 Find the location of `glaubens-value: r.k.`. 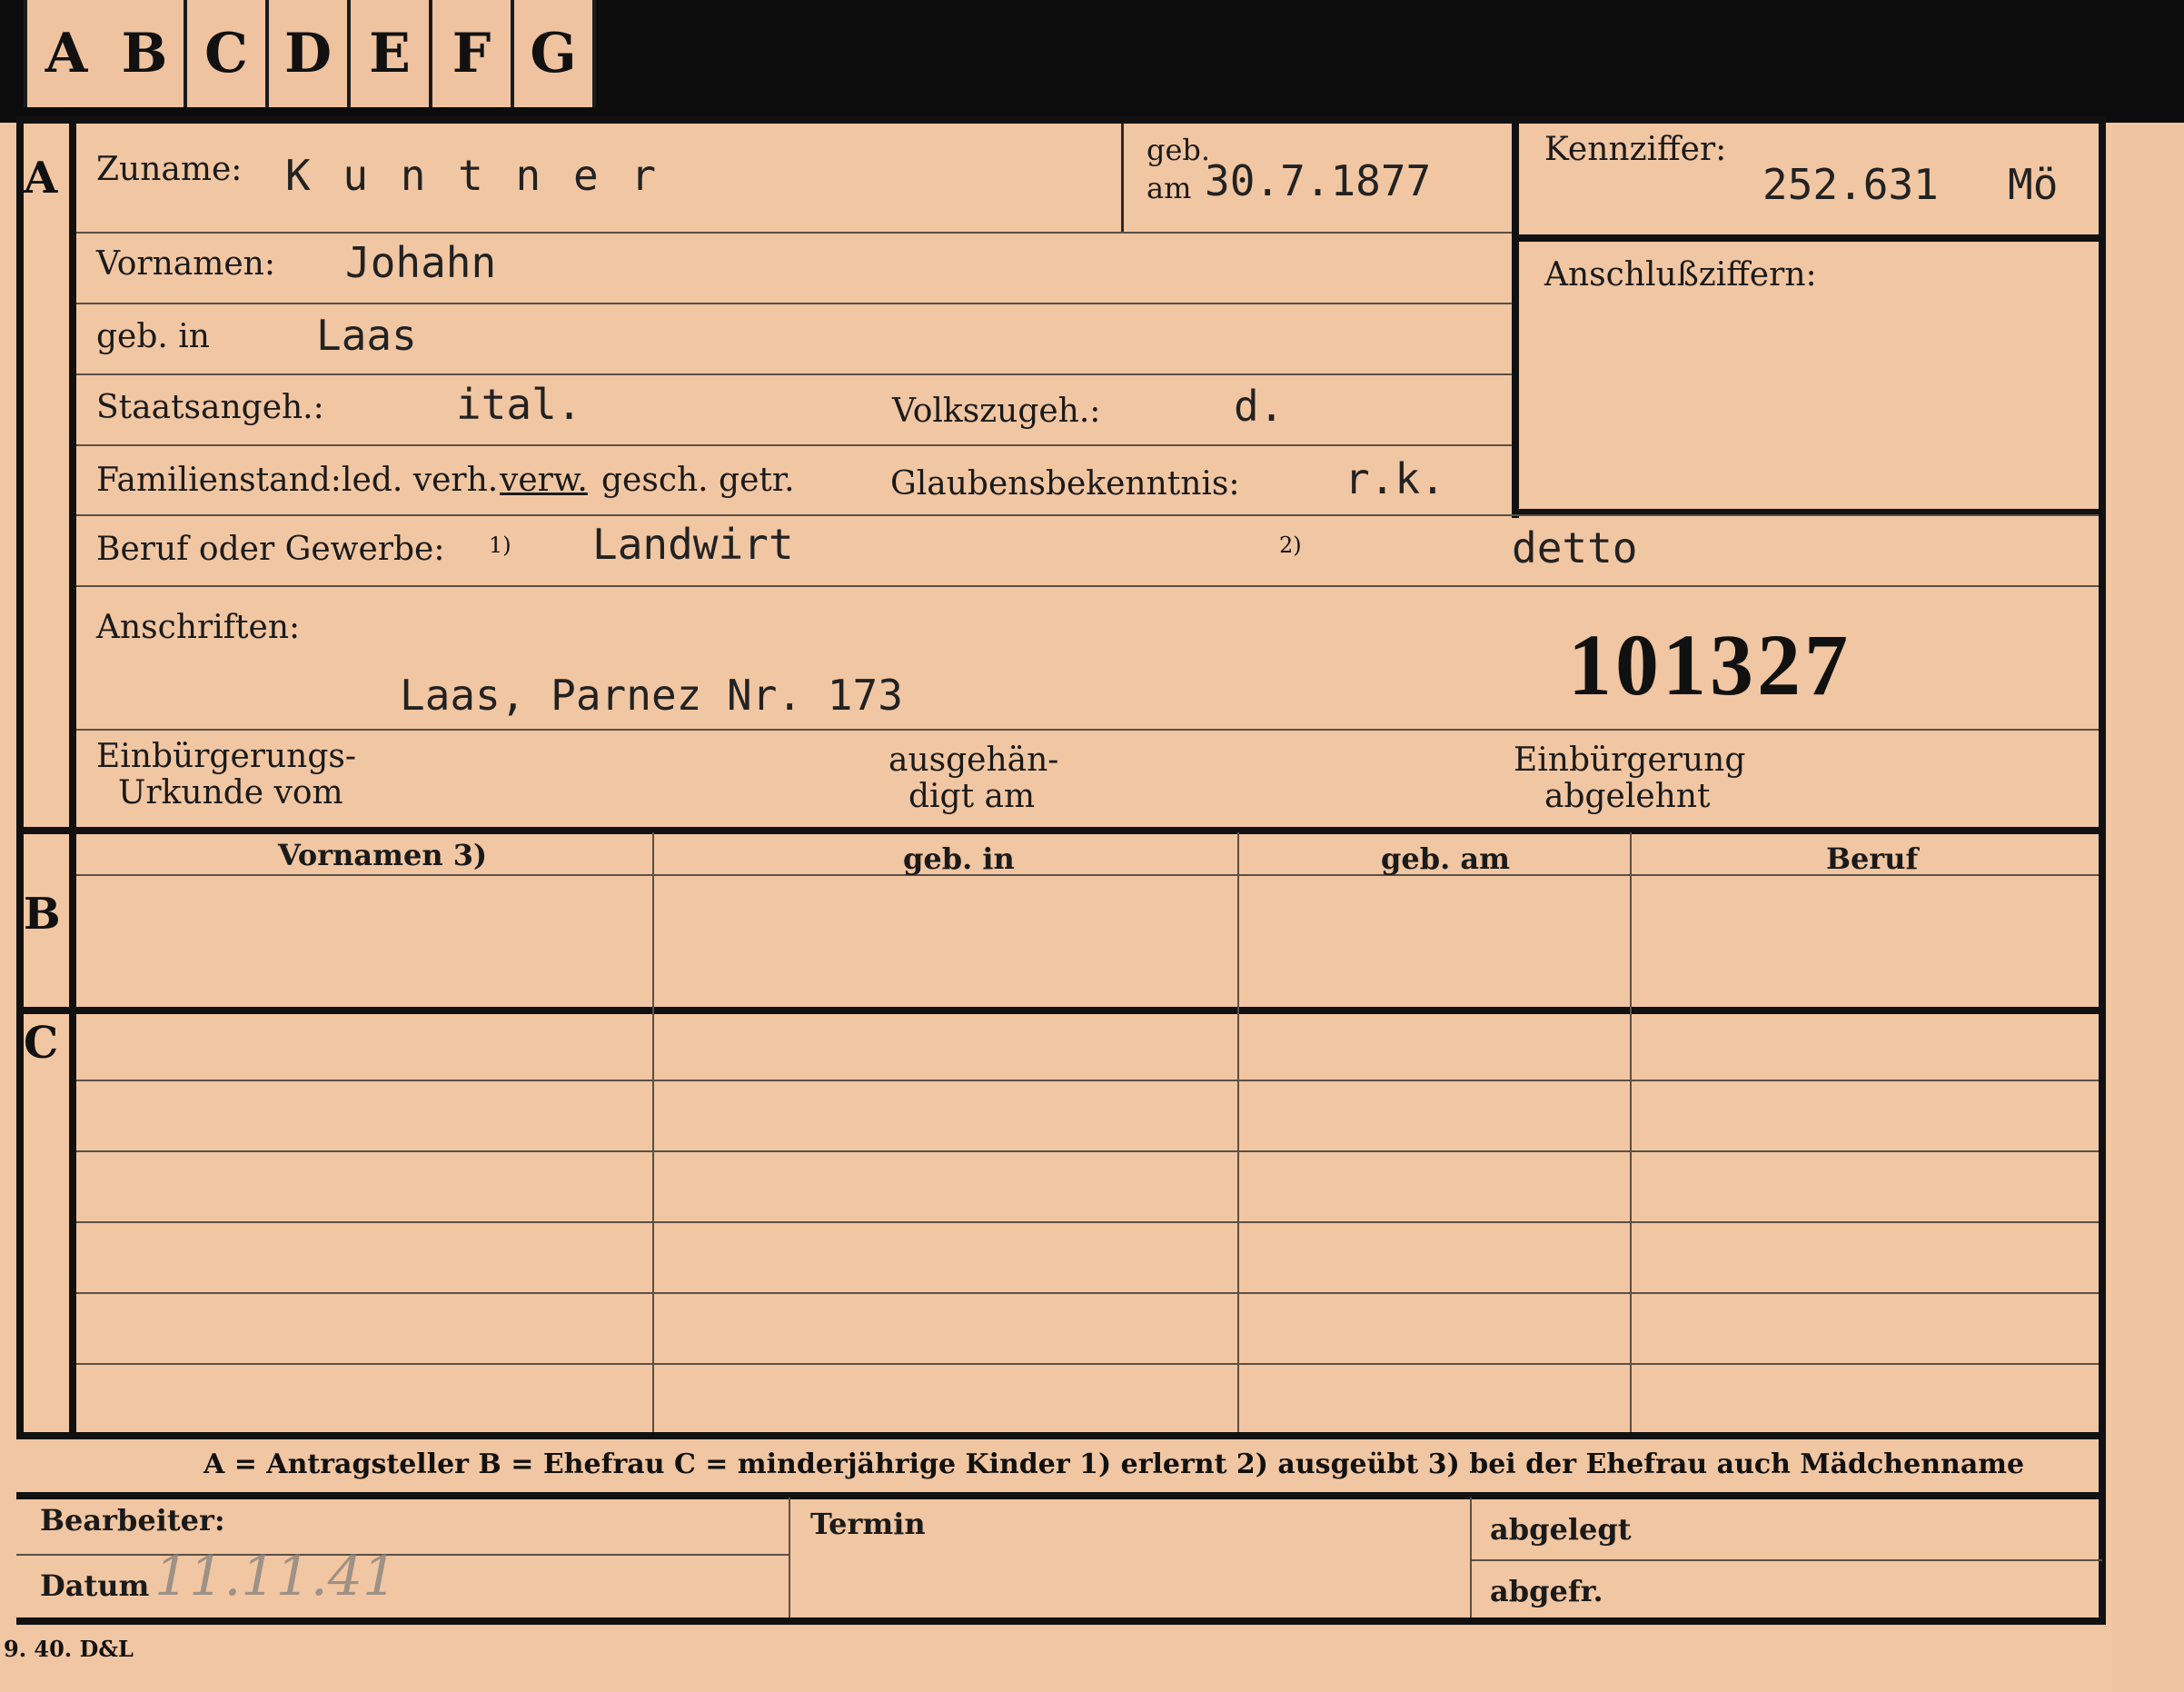

glaubens-value: r.k. is located at coordinates (1395, 478).